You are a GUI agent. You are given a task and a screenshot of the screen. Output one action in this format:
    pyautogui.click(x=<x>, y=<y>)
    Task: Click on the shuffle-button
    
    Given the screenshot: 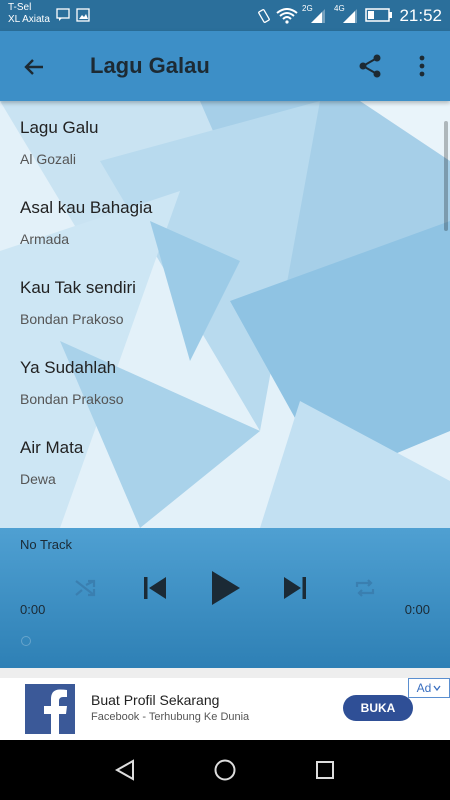 What is the action you would take?
    pyautogui.click(x=85, y=588)
    